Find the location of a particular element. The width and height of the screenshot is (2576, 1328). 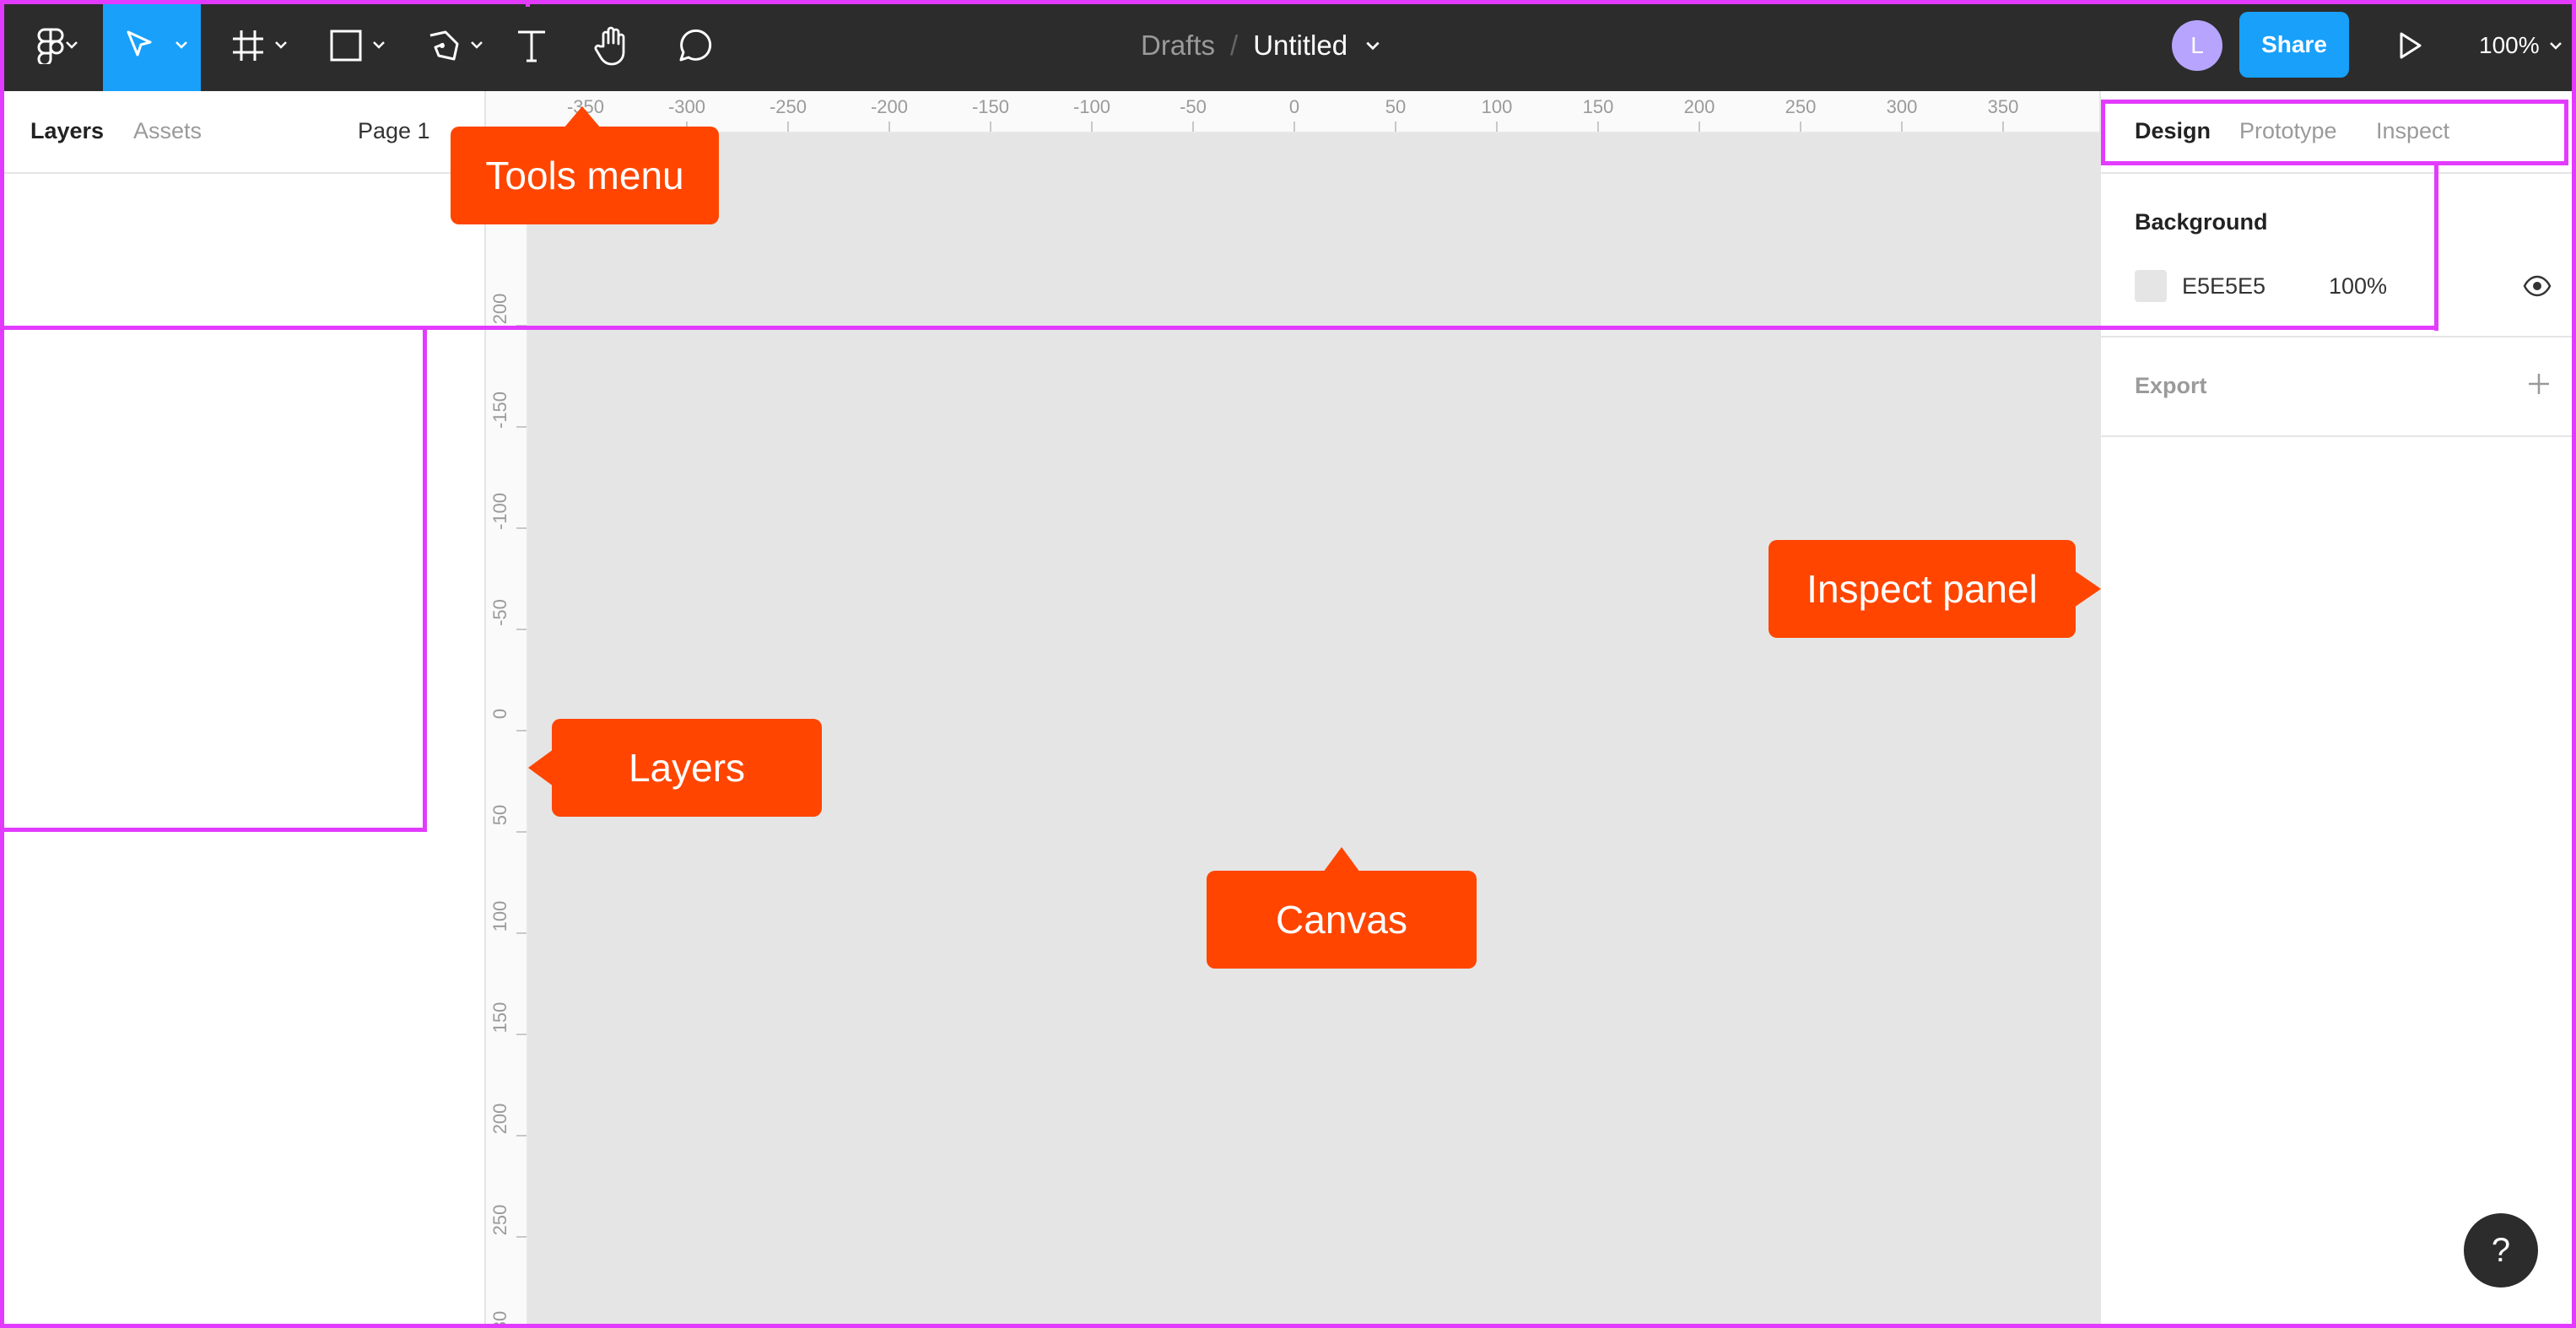

tab-prototype: Prototype is located at coordinates (2288, 131).